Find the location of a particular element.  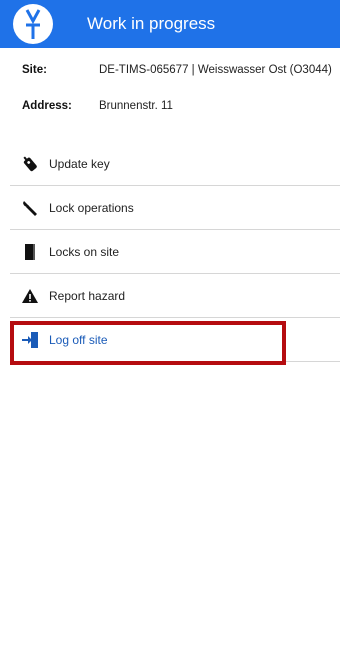

vt-logo-icon is located at coordinates (33, 24).